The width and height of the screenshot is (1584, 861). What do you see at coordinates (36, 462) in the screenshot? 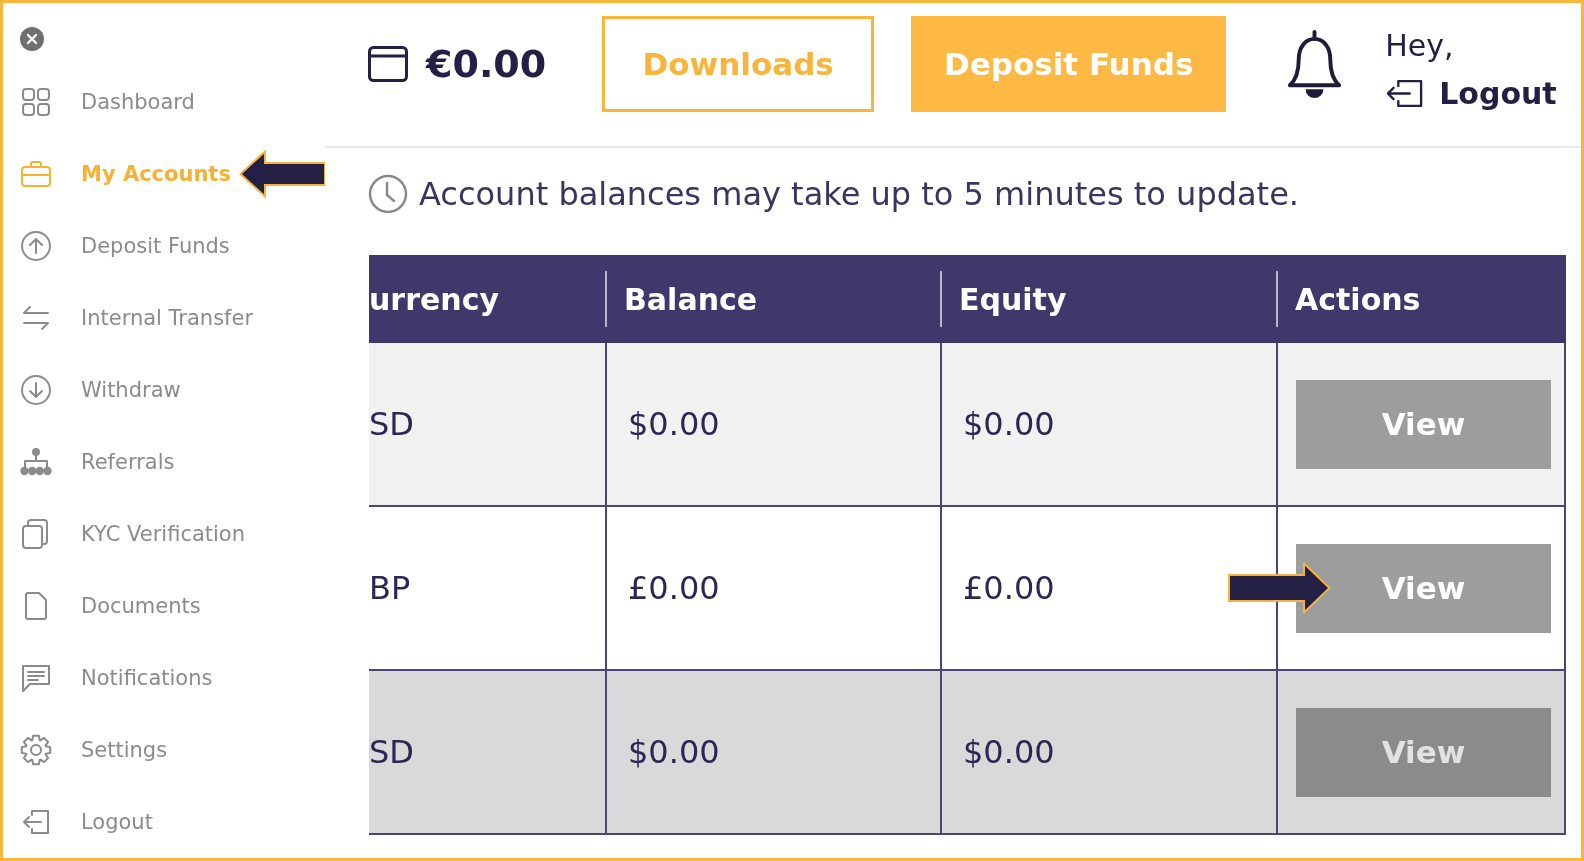
I see `hierarchy-icon` at bounding box center [36, 462].